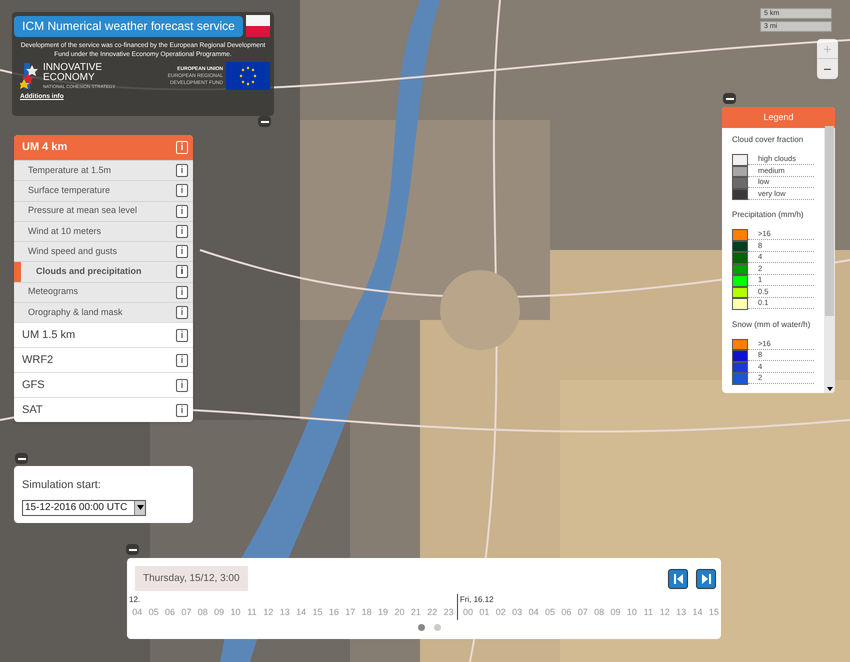 The width and height of the screenshot is (850, 662). I want to click on skip-forward-icon, so click(706, 579).